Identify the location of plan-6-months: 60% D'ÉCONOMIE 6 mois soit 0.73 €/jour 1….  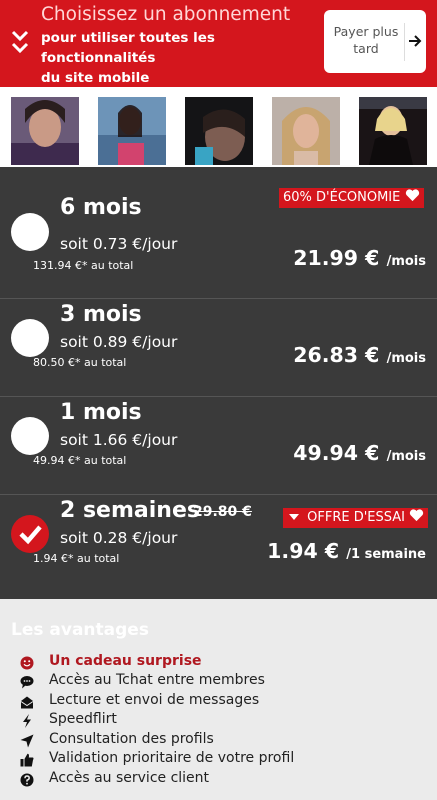
(218, 219).